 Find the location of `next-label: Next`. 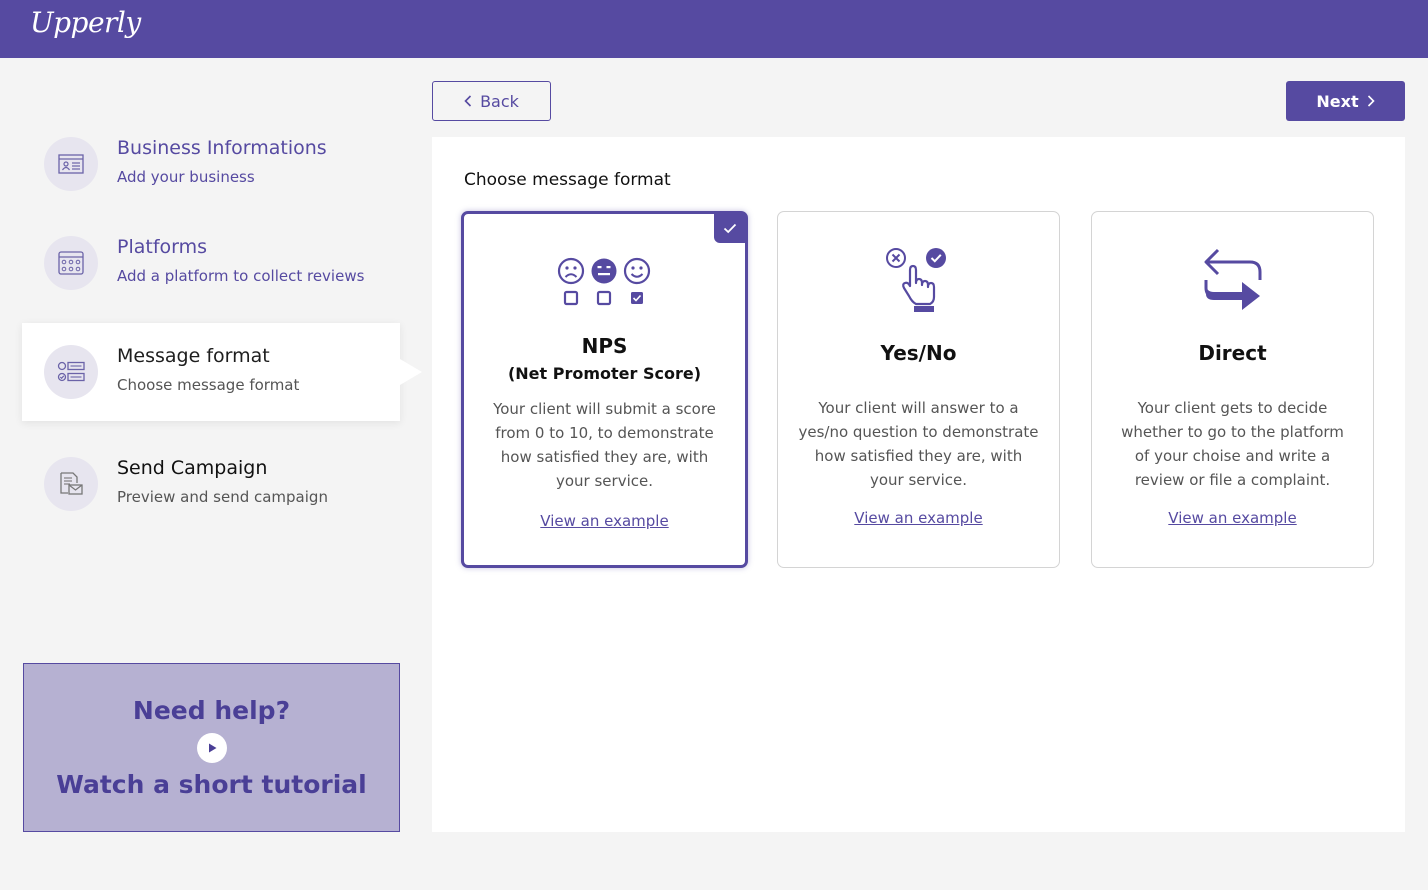

next-label: Next is located at coordinates (1337, 101).